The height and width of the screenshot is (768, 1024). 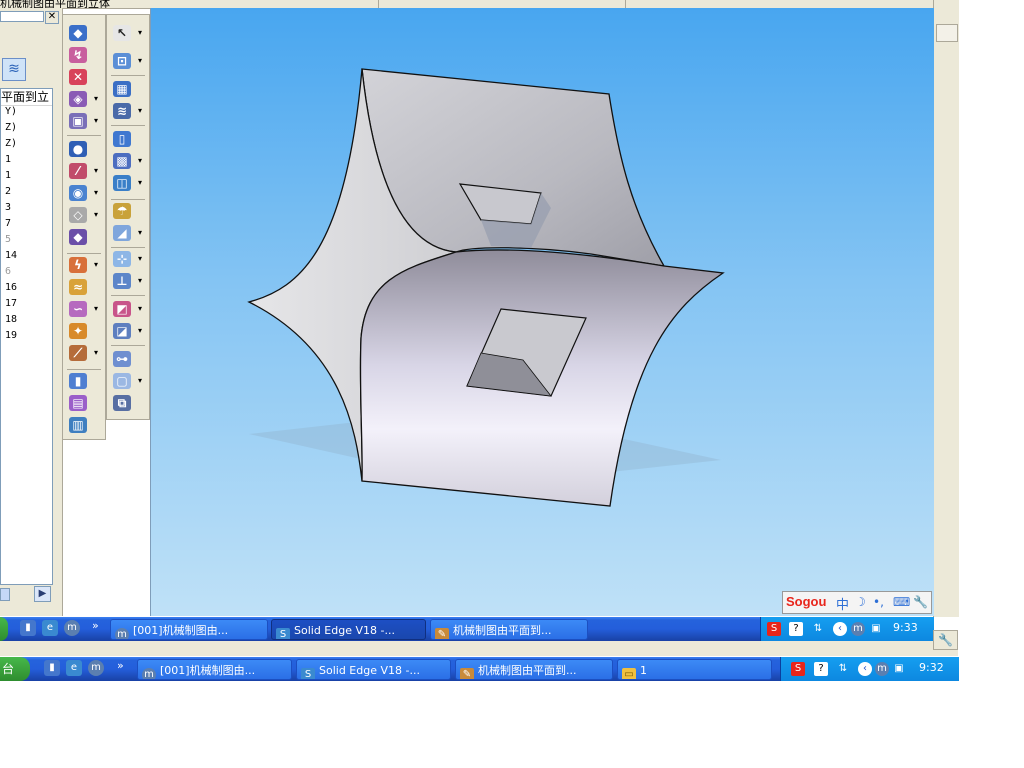 What do you see at coordinates (78, 215) in the screenshot?
I see `draft-icon: ◇` at bounding box center [78, 215].